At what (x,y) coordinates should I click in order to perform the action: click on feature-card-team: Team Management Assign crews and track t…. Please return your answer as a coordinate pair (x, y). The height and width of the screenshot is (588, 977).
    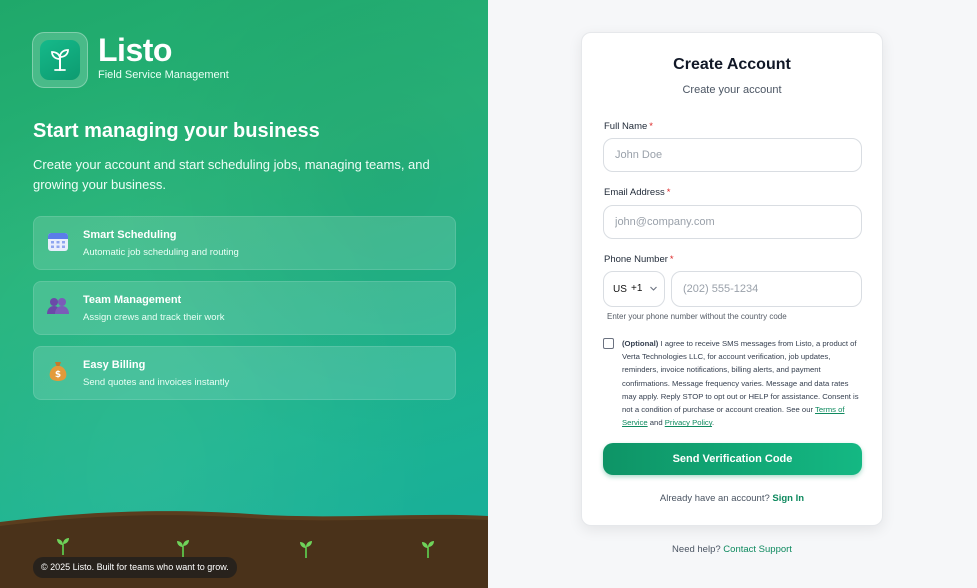
    Looking at the image, I should click on (244, 308).